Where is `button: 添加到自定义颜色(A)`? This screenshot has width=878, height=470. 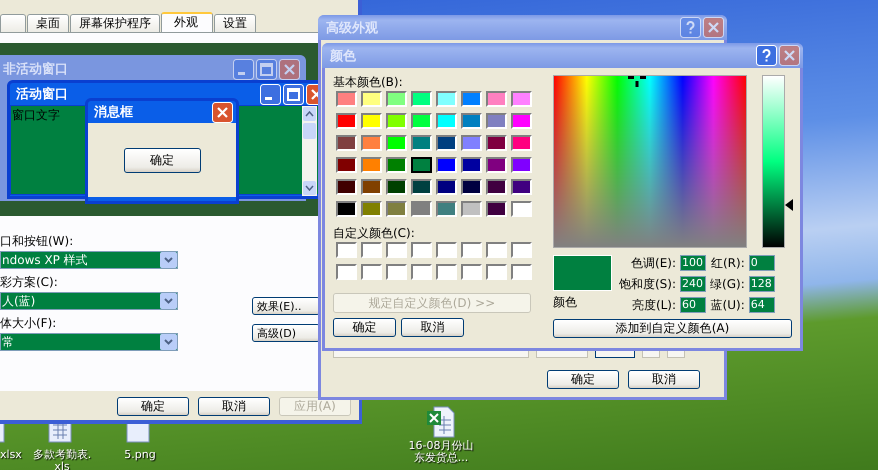
button: 添加到自定义颜色(A) is located at coordinates (672, 328).